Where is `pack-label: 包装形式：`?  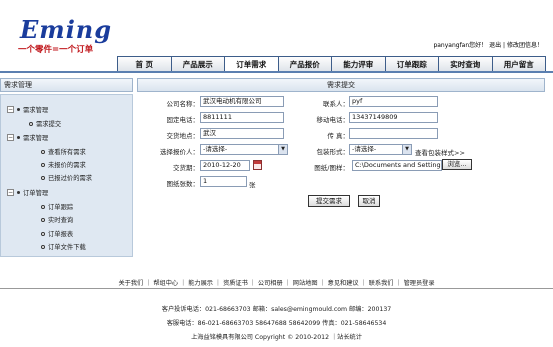 pack-label: 包装形式： is located at coordinates (333, 152).